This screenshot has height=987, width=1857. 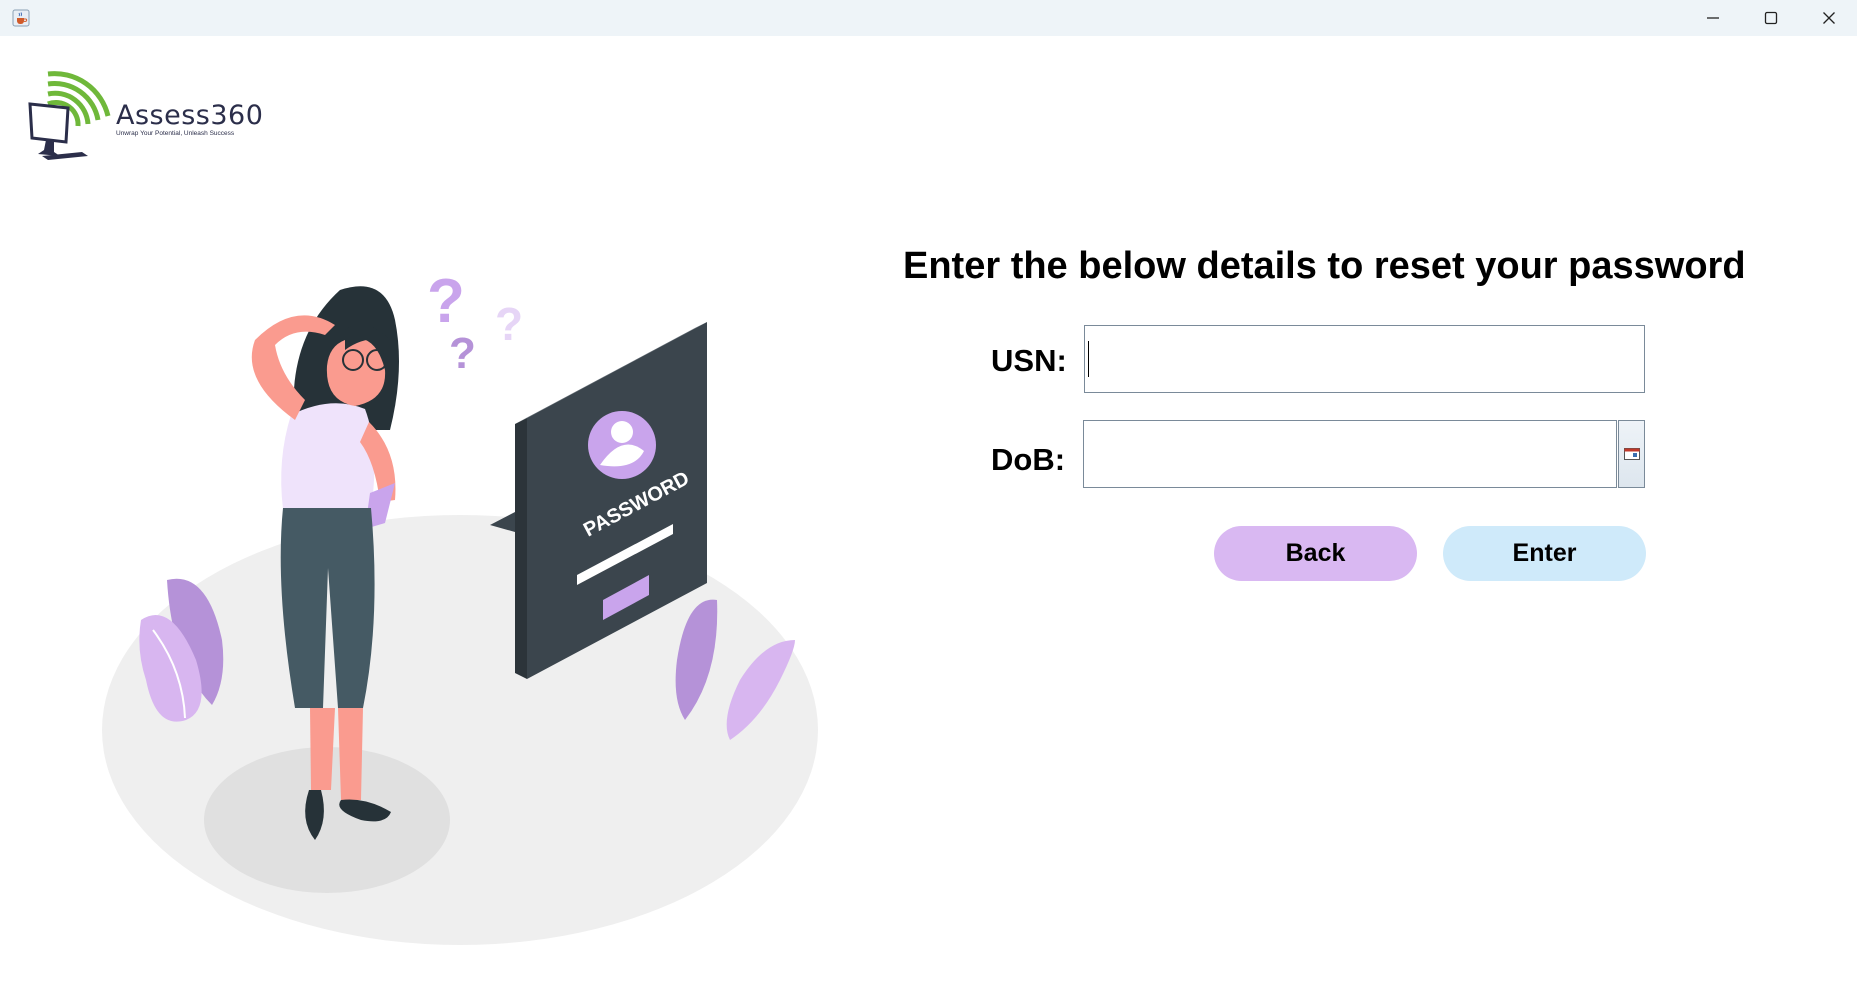 I want to click on back-button: Back, so click(x=1315, y=553).